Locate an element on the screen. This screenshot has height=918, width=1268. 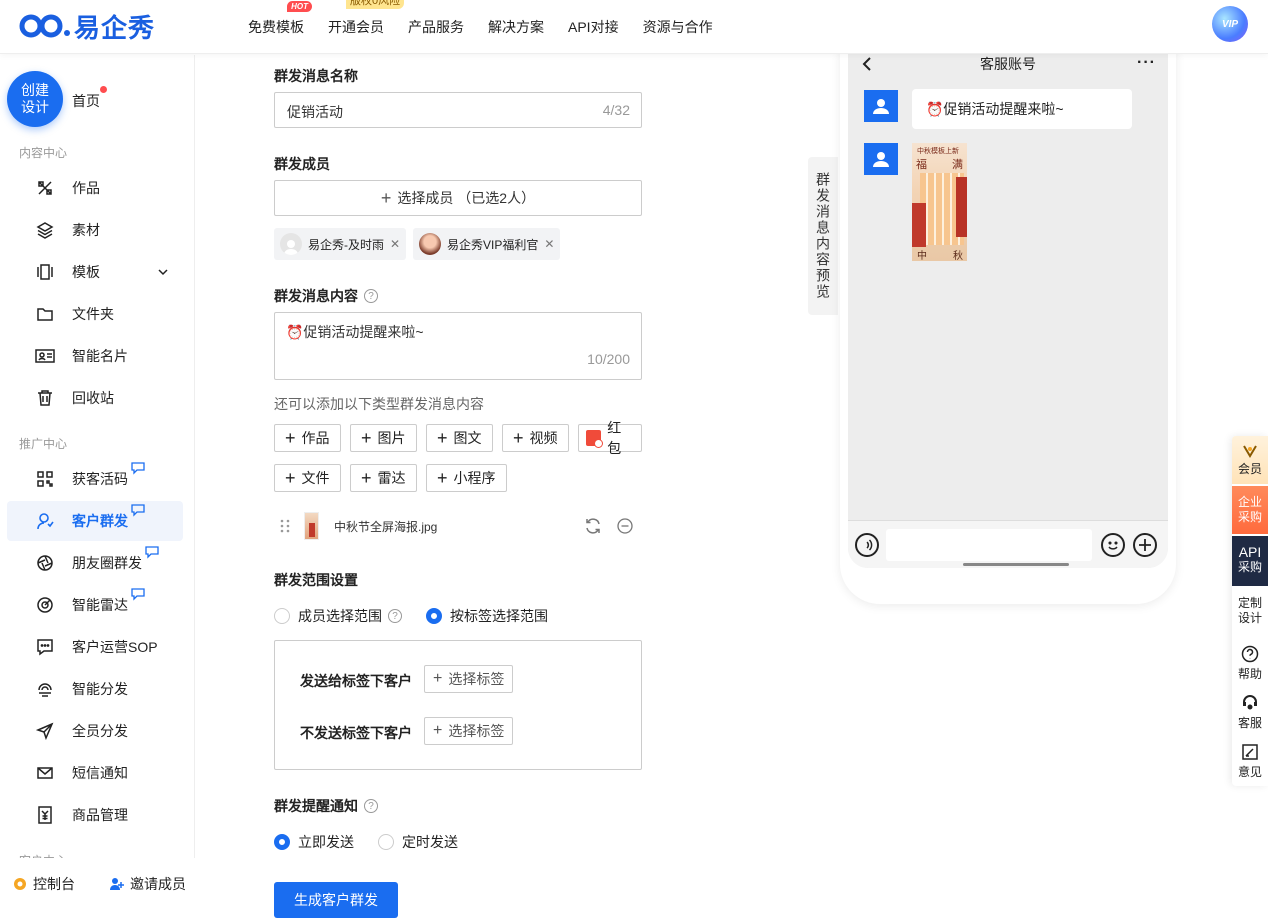
add-red-packet-button: 红包 is located at coordinates (610, 438).